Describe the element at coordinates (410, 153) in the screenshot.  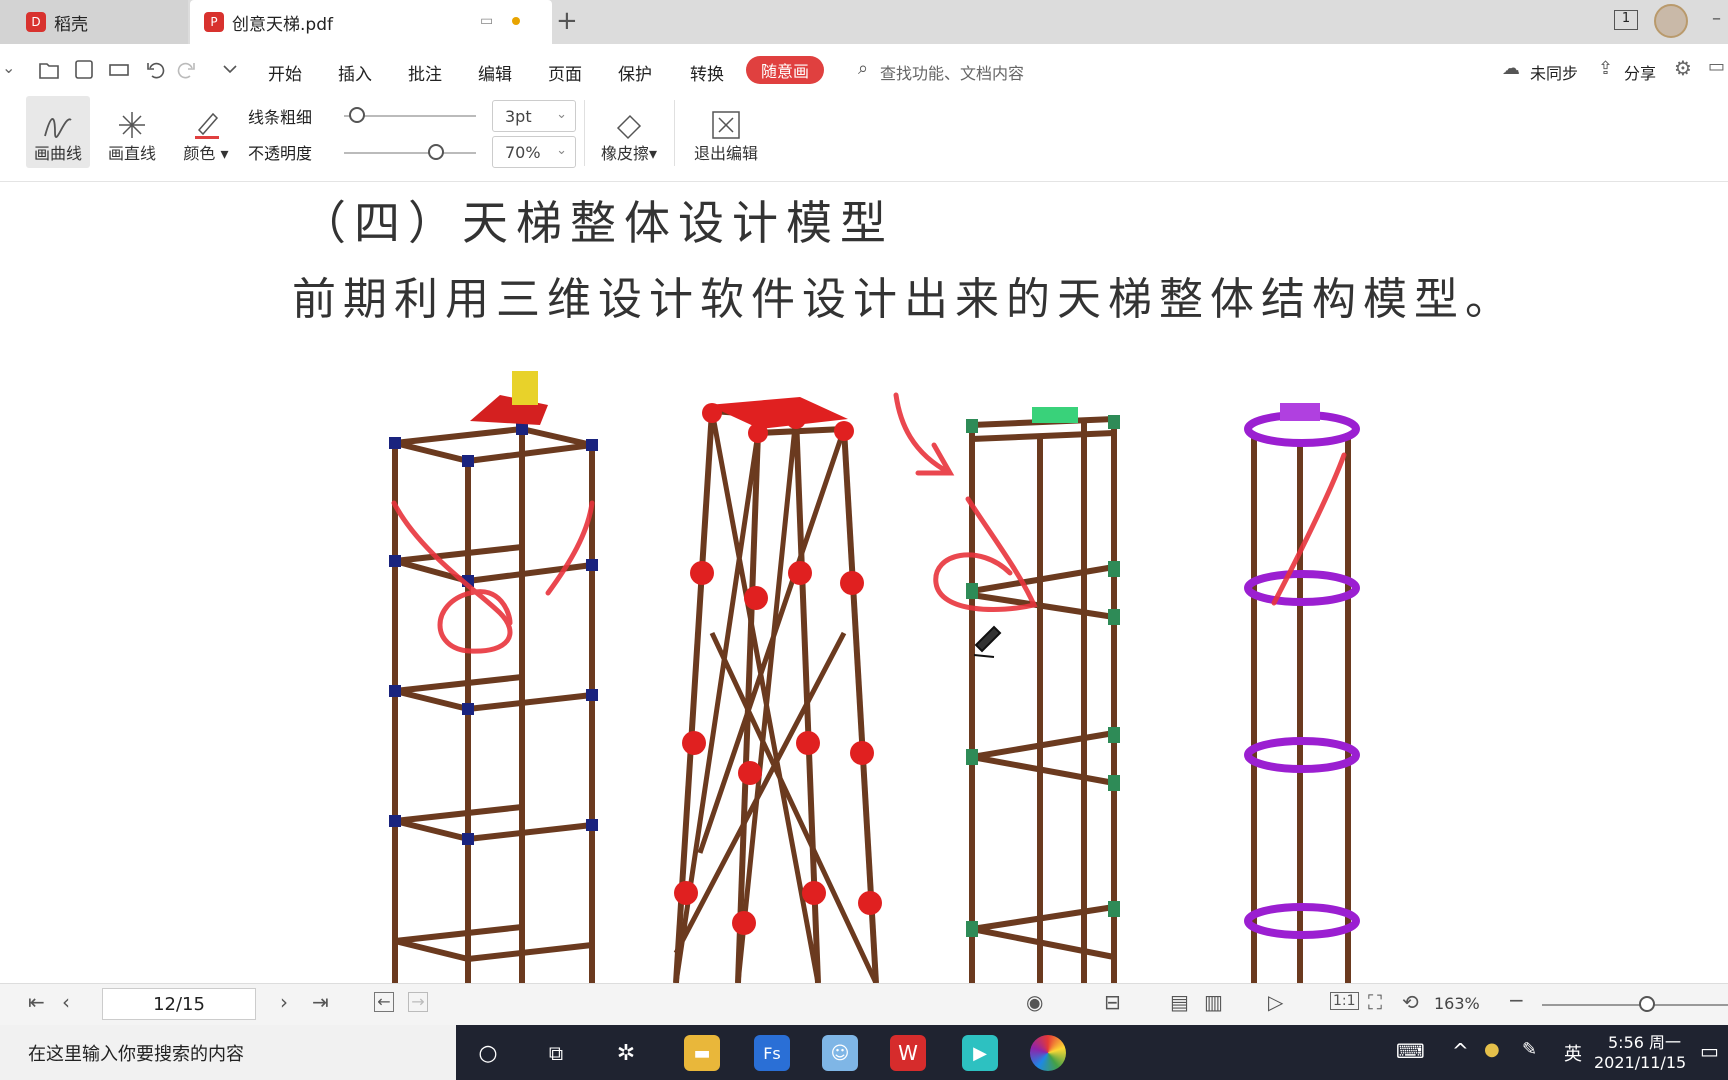
I see `opacity-slider-track` at that location.